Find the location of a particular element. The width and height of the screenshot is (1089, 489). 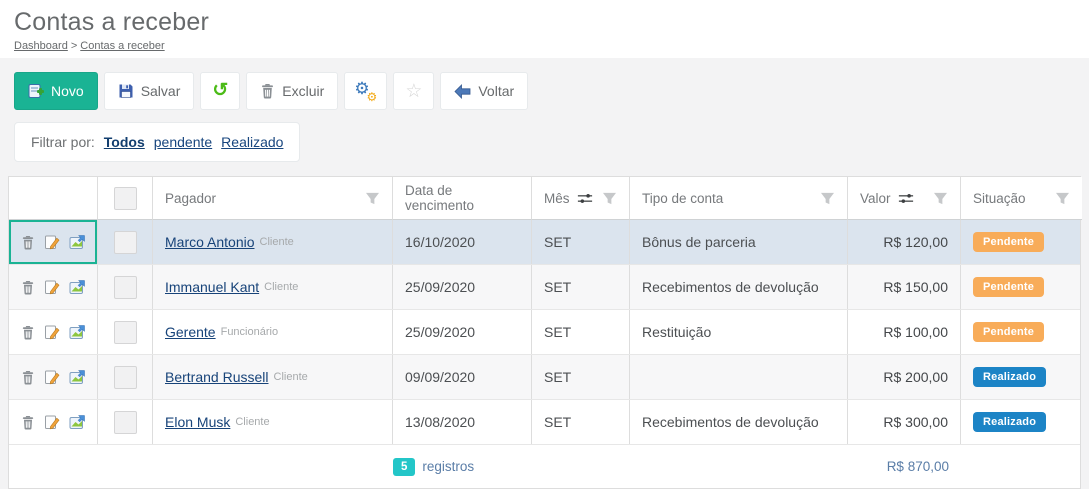

filter-option-realizado: Realizado is located at coordinates (252, 142).